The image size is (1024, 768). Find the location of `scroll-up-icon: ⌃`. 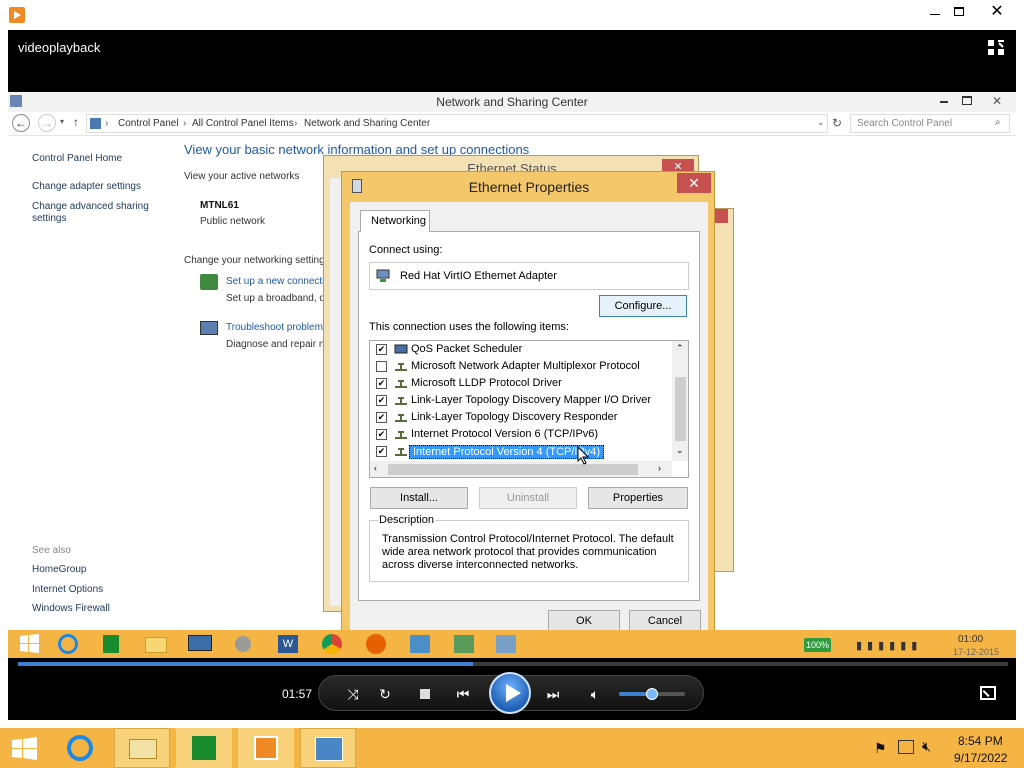

scroll-up-icon: ⌃ is located at coordinates (680, 348).